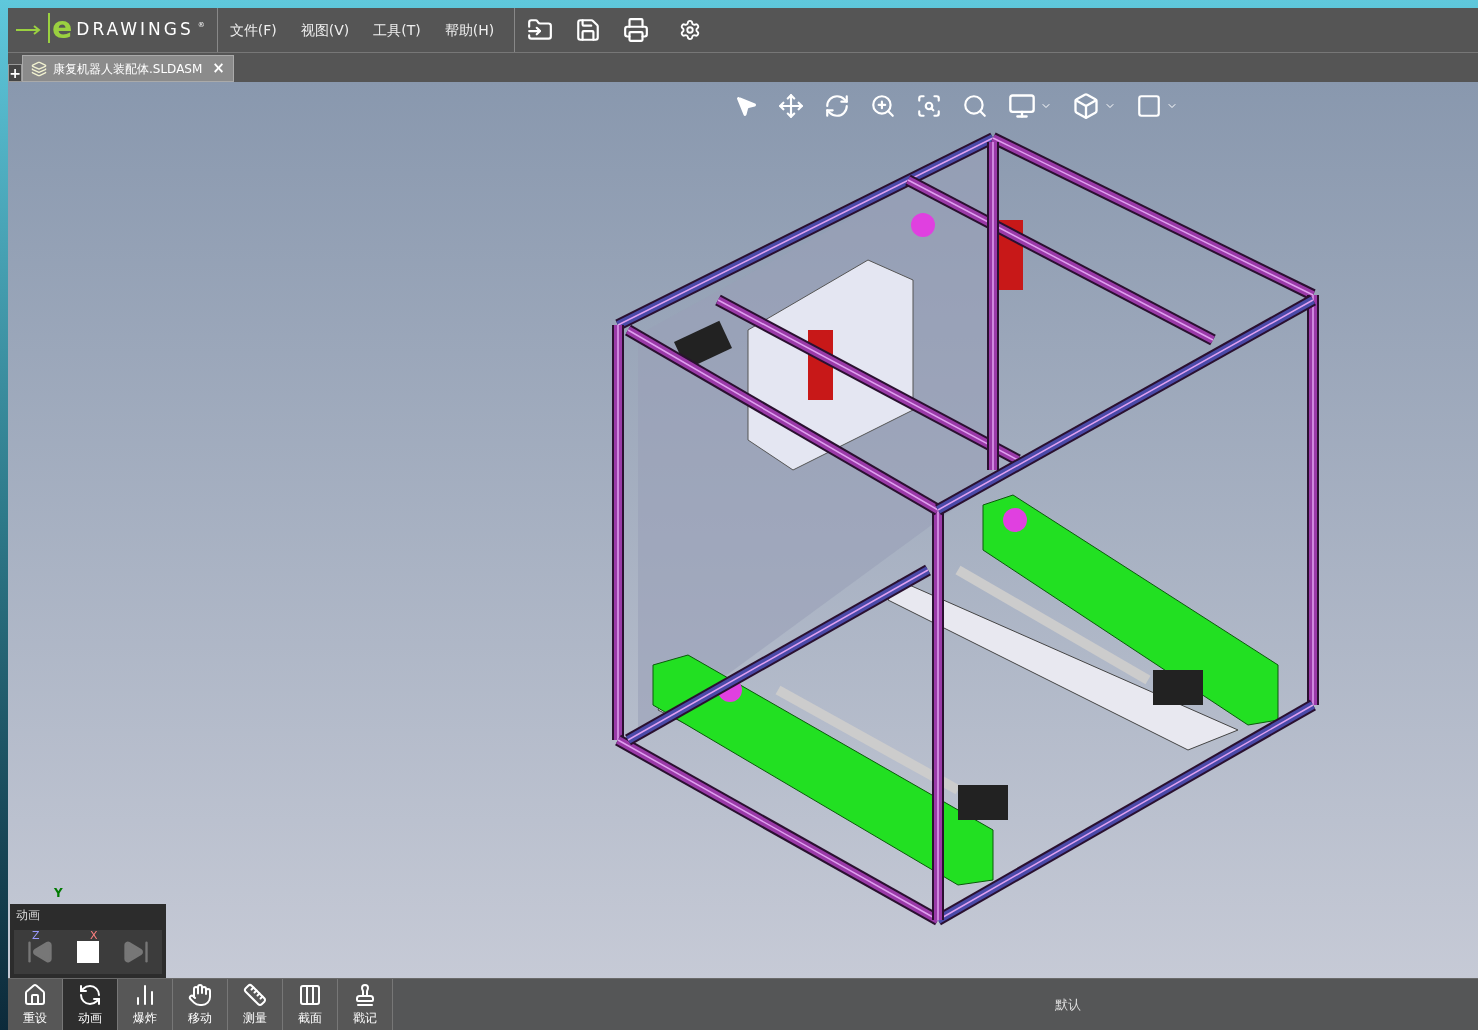  Describe the element at coordinates (690, 30) in the screenshot. I see `settings-icon` at that location.